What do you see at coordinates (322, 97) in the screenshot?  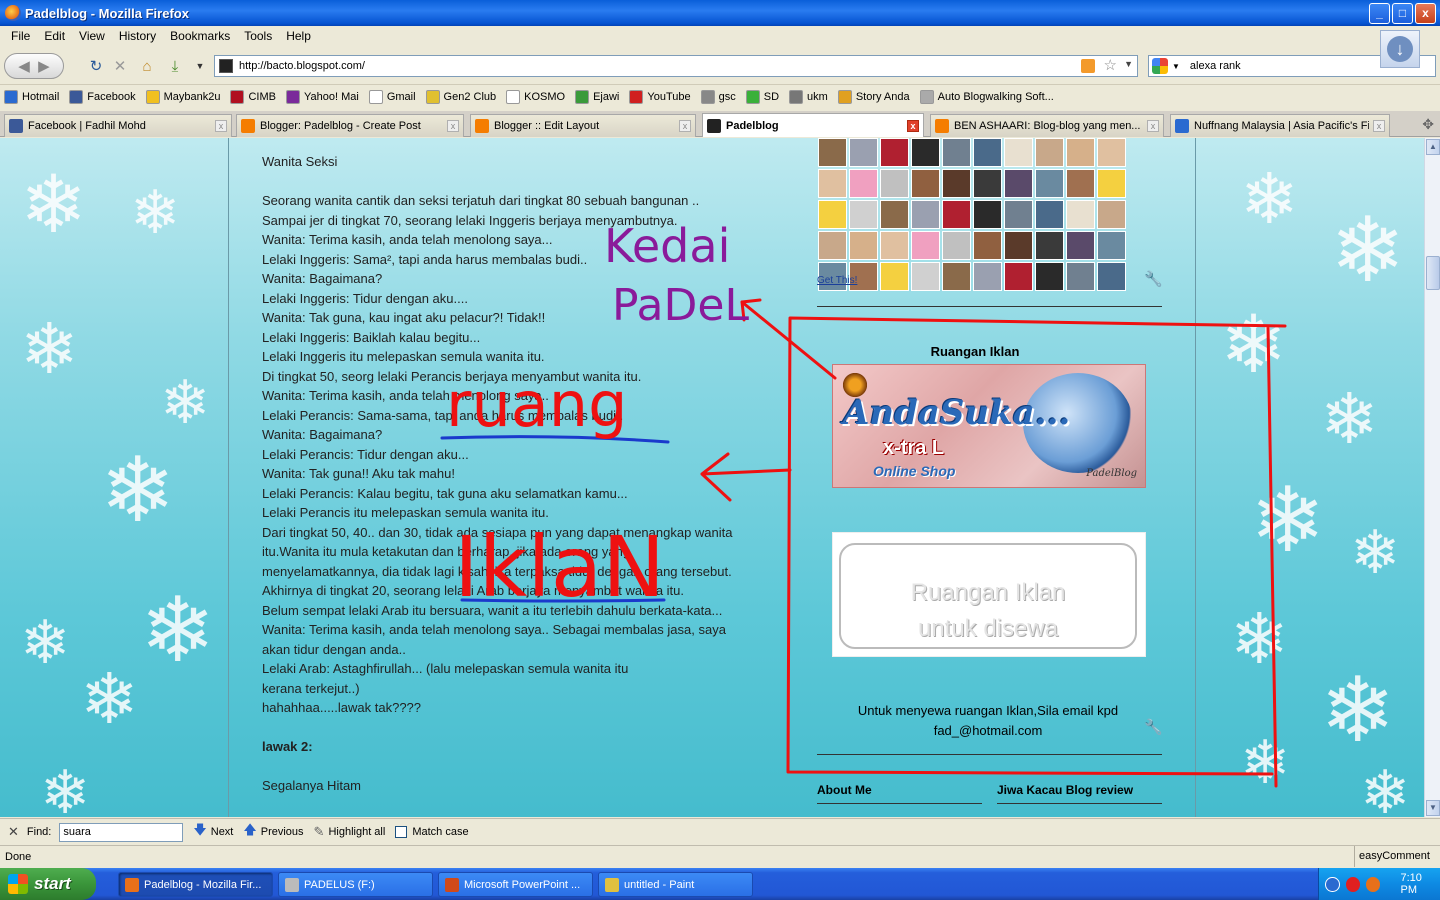 I see `bookmark-item: Yahoo! Mai` at bounding box center [322, 97].